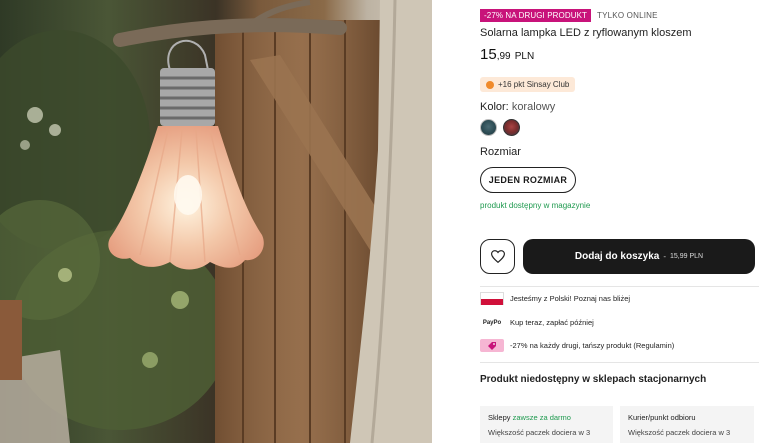 The height and width of the screenshot is (443, 759). I want to click on add-to-cart-label: Dodaj do koszyka, so click(617, 256).